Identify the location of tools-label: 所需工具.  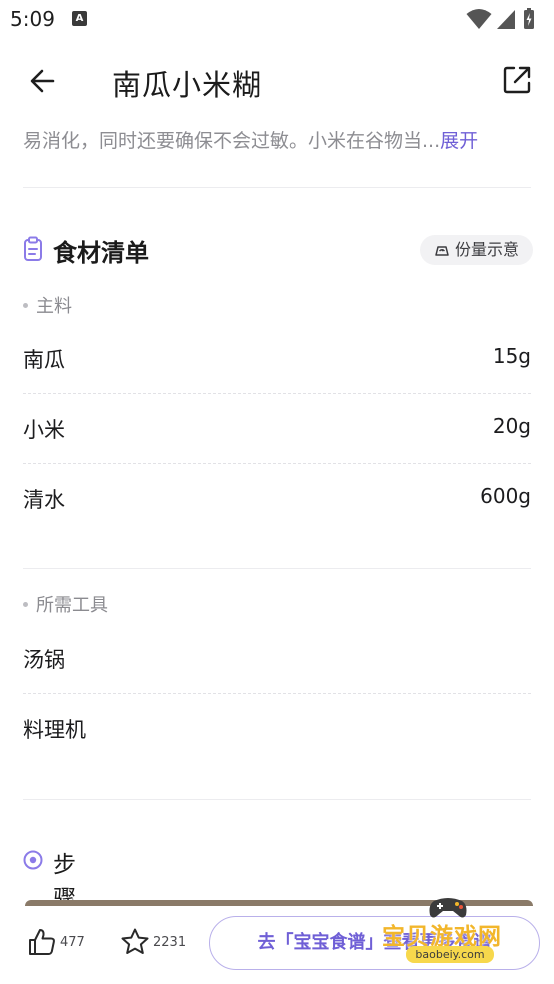
(65, 604).